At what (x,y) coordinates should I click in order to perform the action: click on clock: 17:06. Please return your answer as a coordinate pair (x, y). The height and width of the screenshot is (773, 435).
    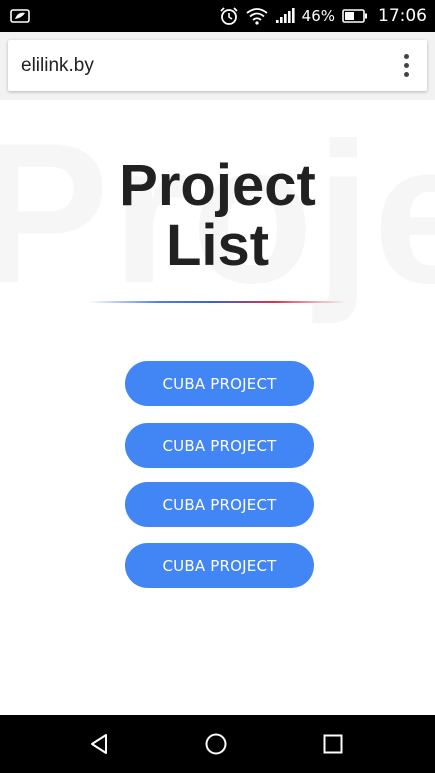
    Looking at the image, I should click on (402, 16).